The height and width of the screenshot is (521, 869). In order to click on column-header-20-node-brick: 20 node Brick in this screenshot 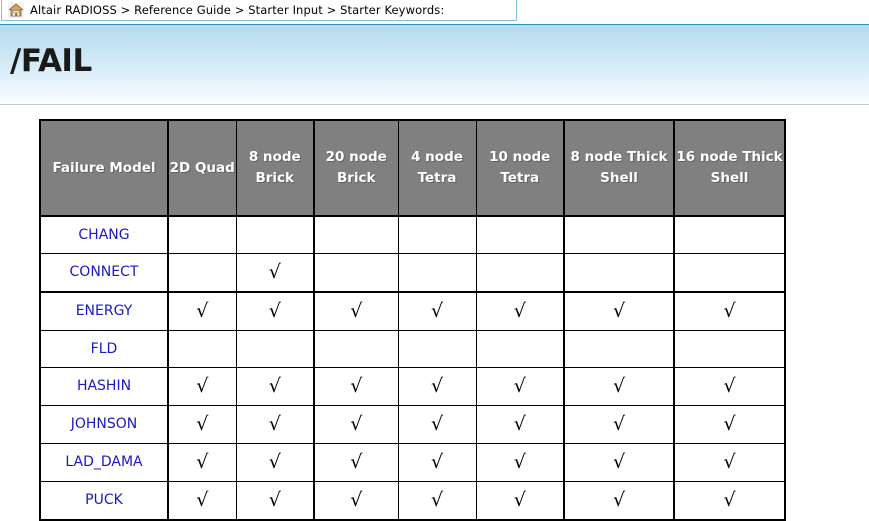, I will do `click(356, 168)`.